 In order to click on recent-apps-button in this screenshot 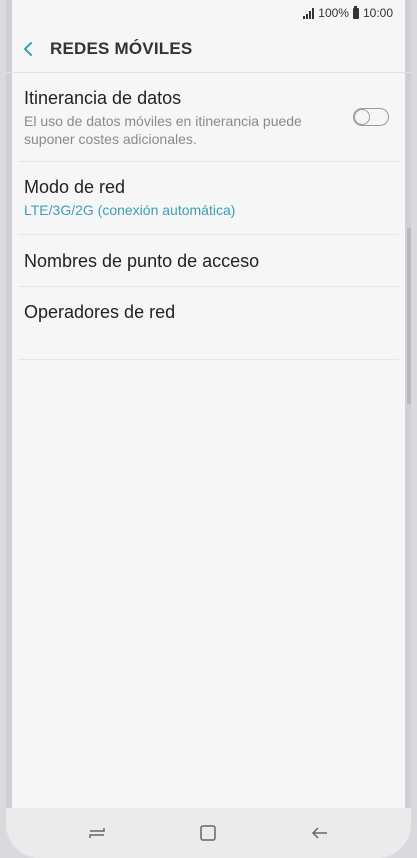, I will do `click(97, 833)`.